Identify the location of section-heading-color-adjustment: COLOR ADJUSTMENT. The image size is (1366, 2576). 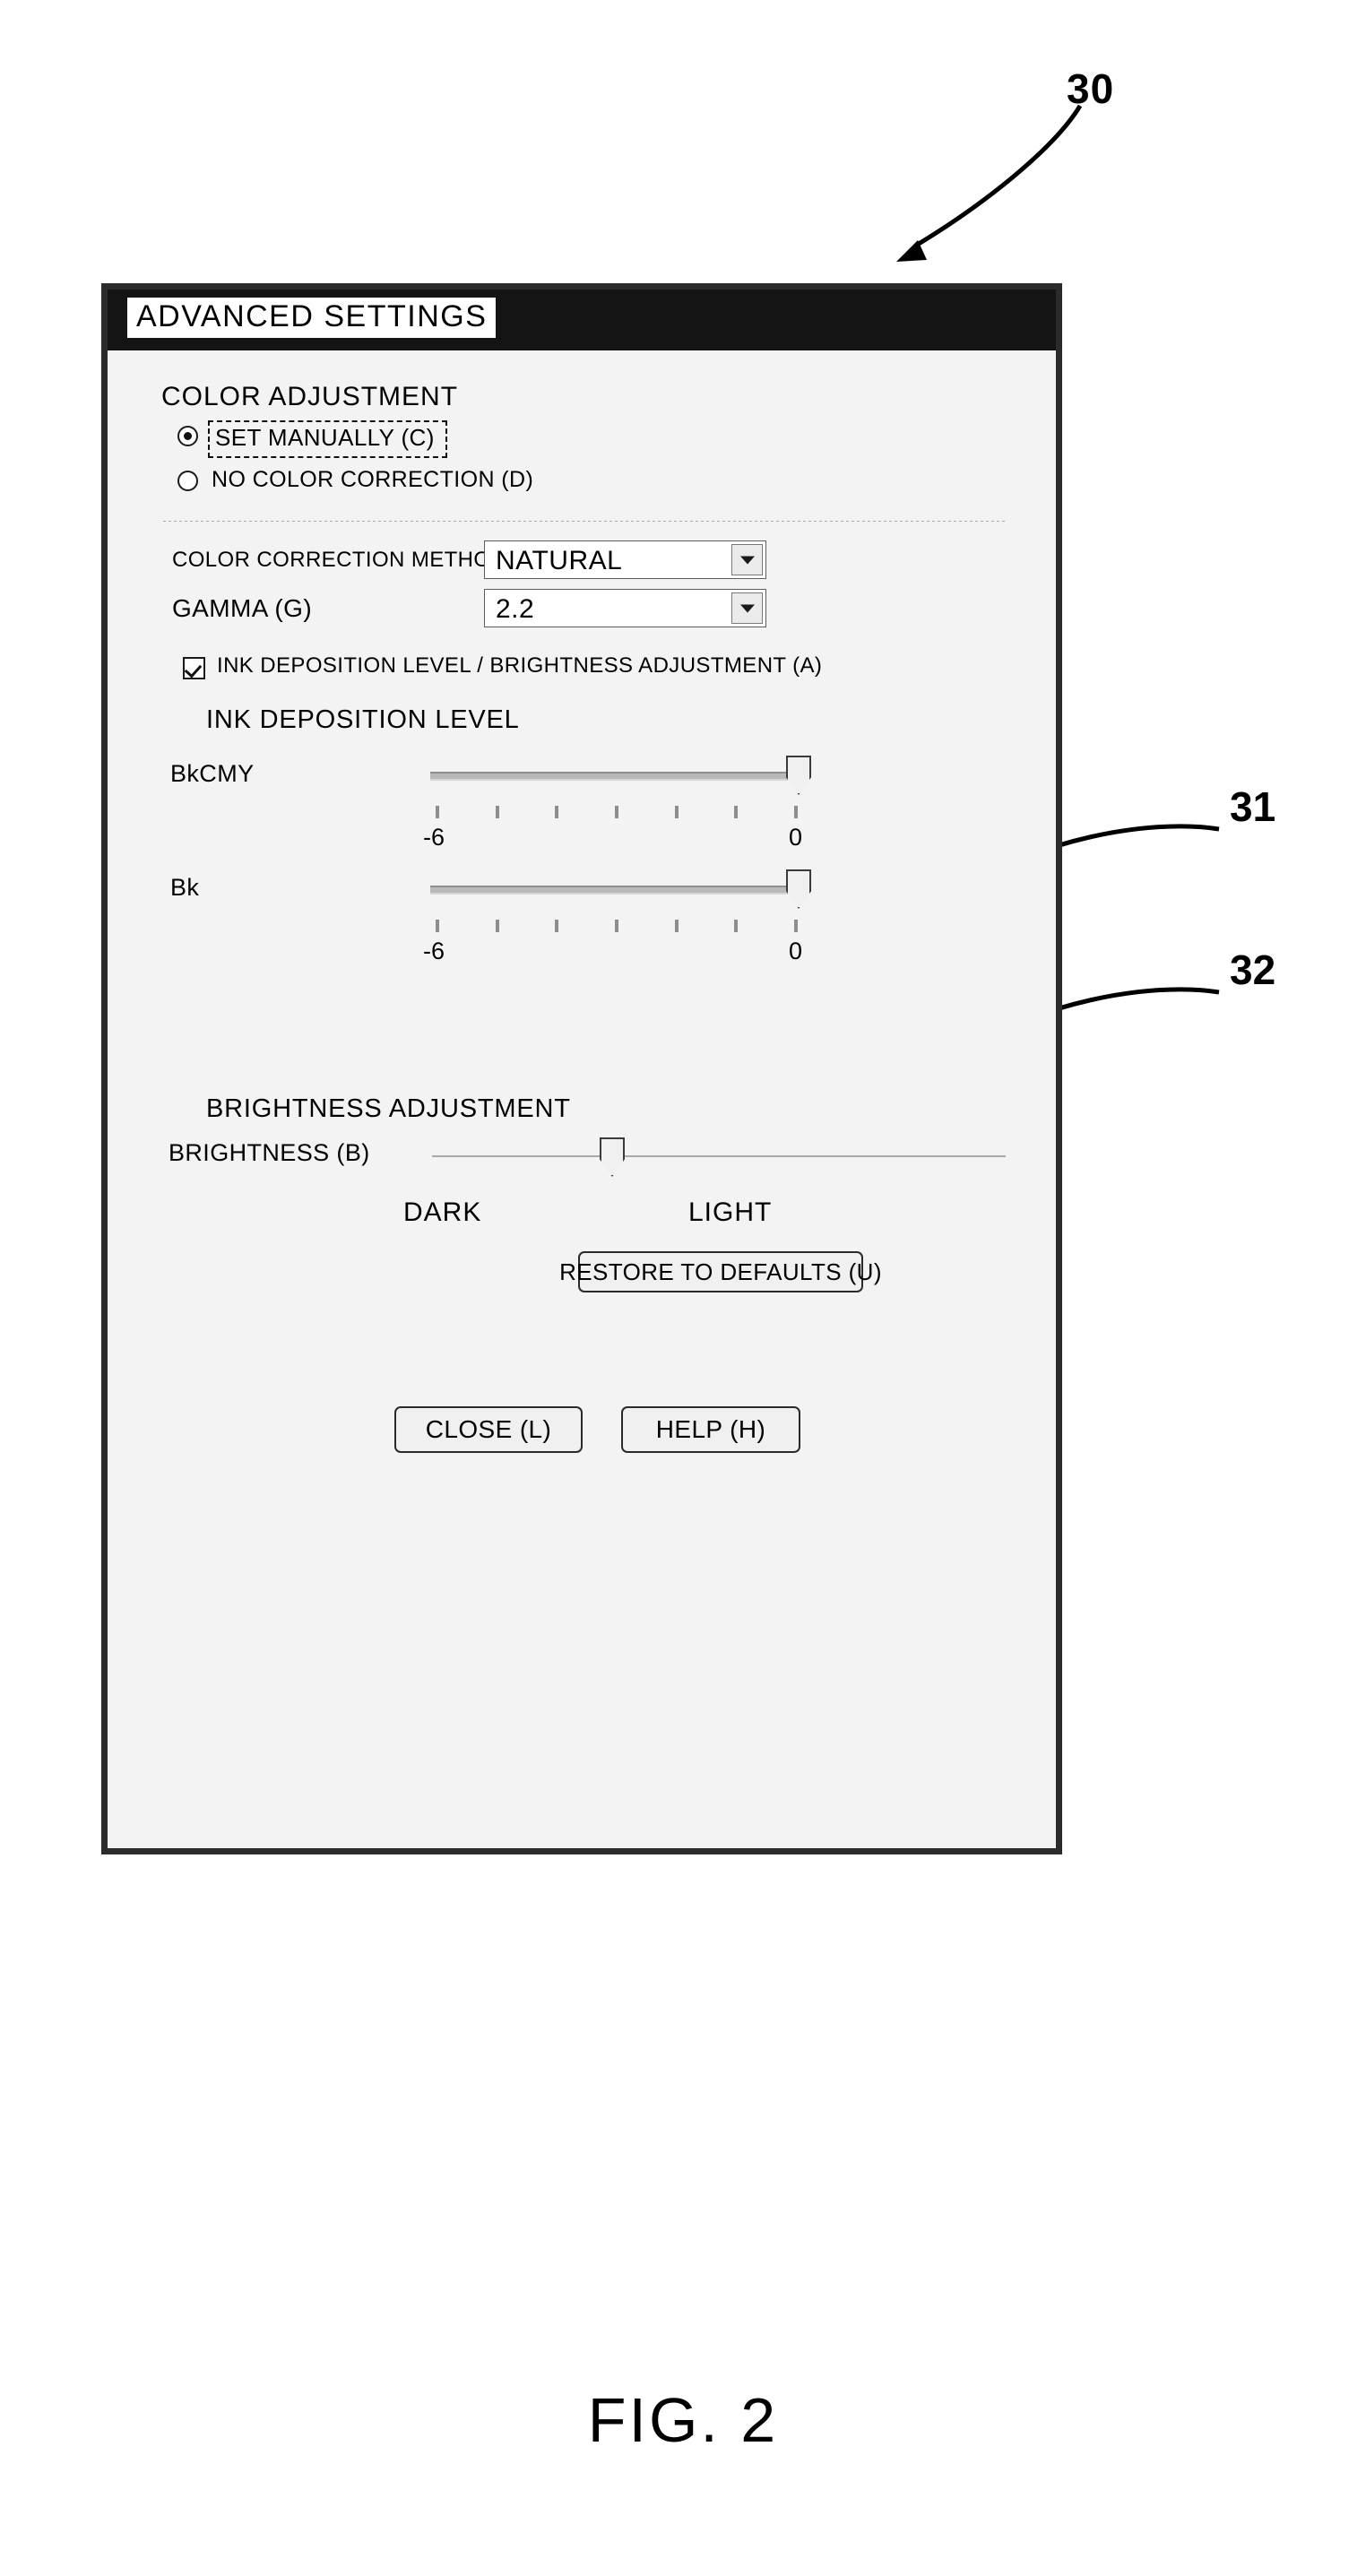
(310, 396).